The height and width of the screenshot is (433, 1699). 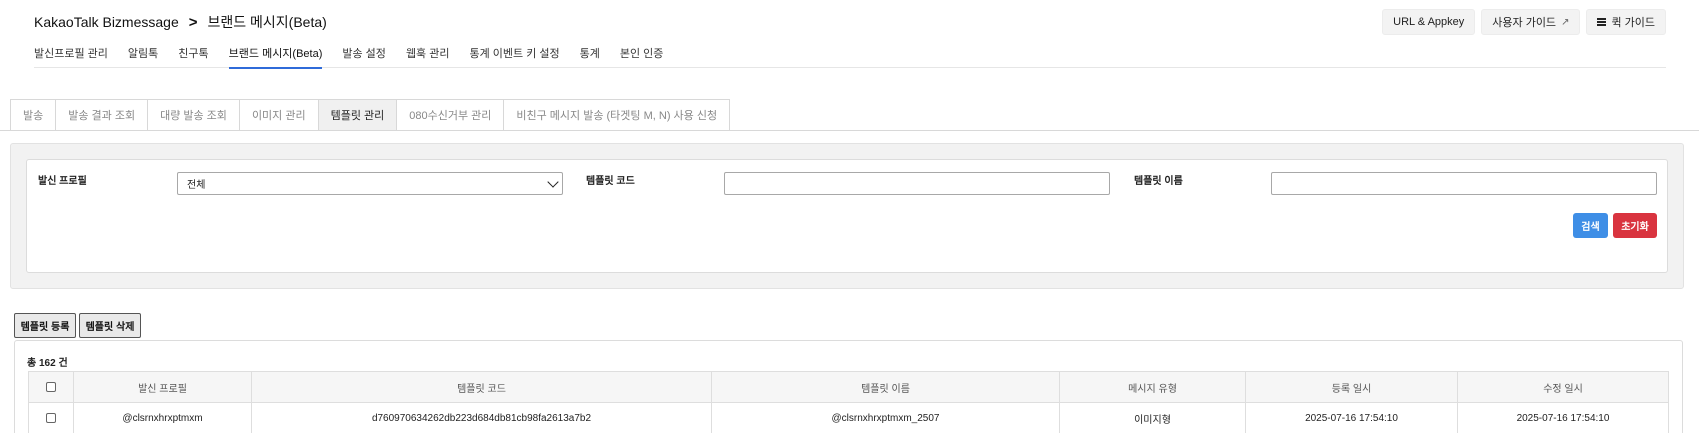 I want to click on header-actions: URL & Appkey 사용자 가이드 ↗ 퀵 가이드, so click(x=1524, y=22).